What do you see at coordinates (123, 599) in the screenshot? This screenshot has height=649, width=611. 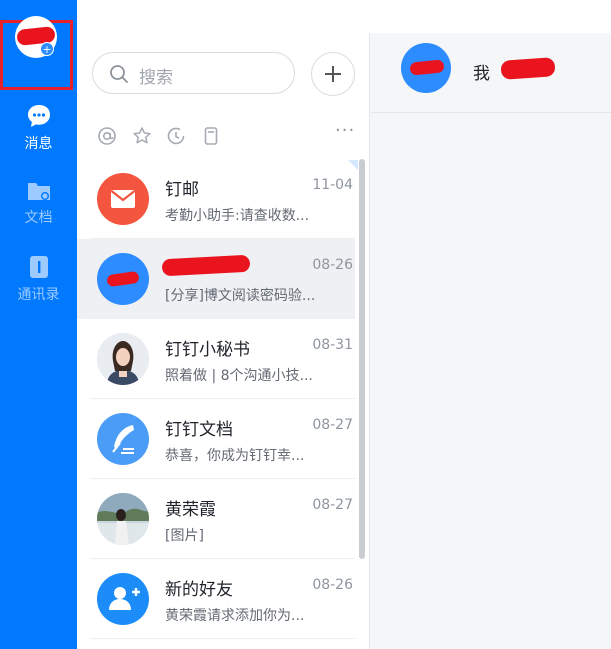 I see `add-friend-icon` at bounding box center [123, 599].